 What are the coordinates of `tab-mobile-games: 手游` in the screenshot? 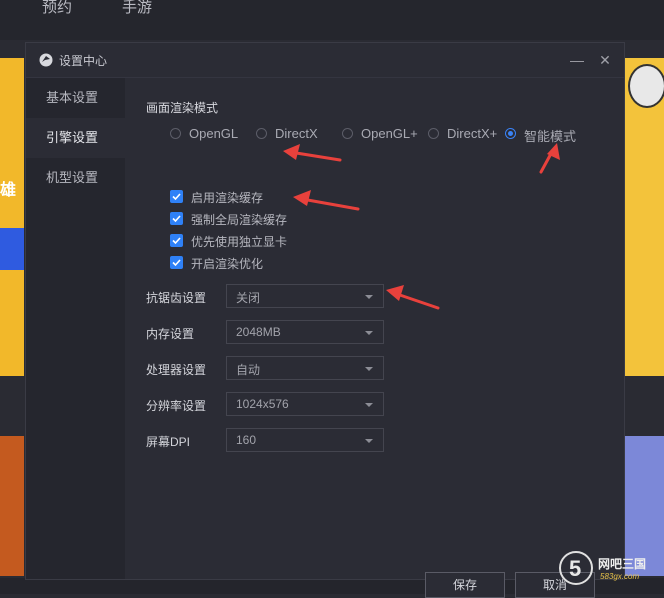 It's located at (137, 8).